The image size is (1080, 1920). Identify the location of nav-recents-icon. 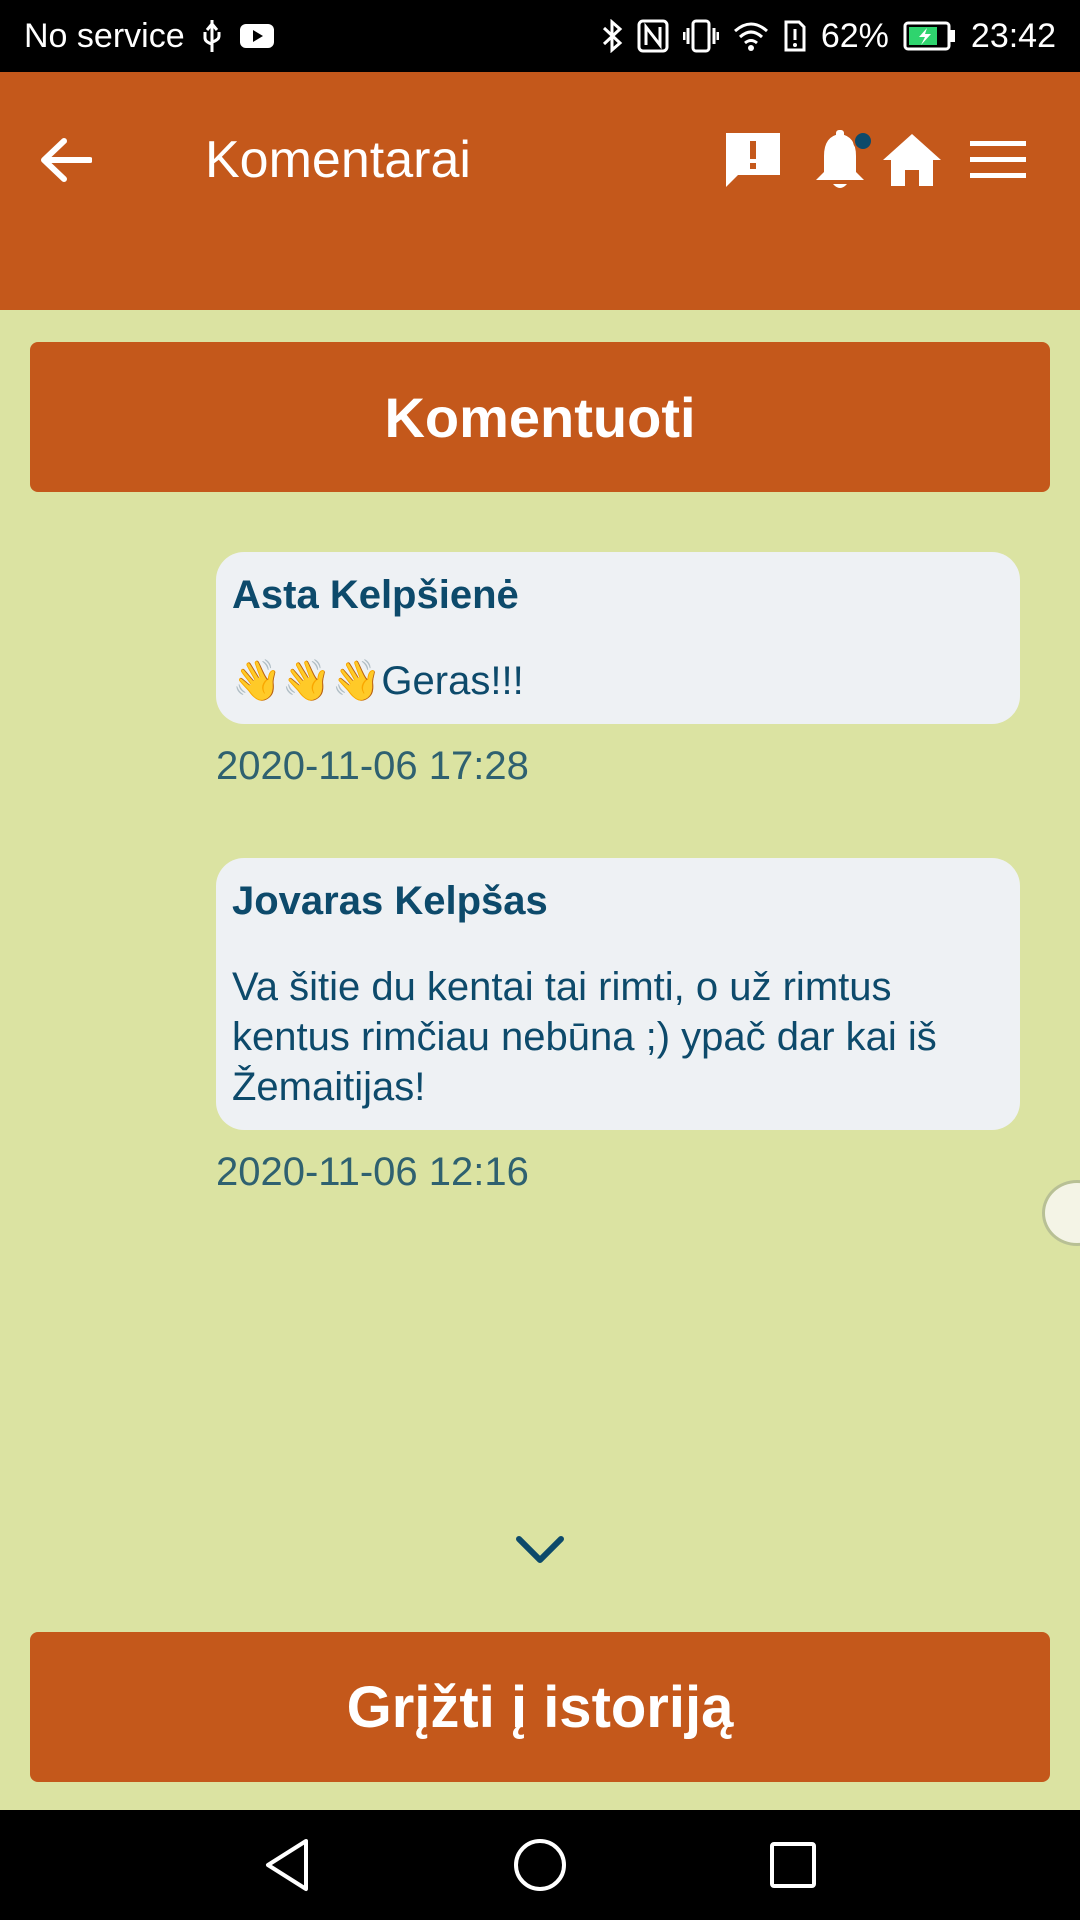
(793, 1865).